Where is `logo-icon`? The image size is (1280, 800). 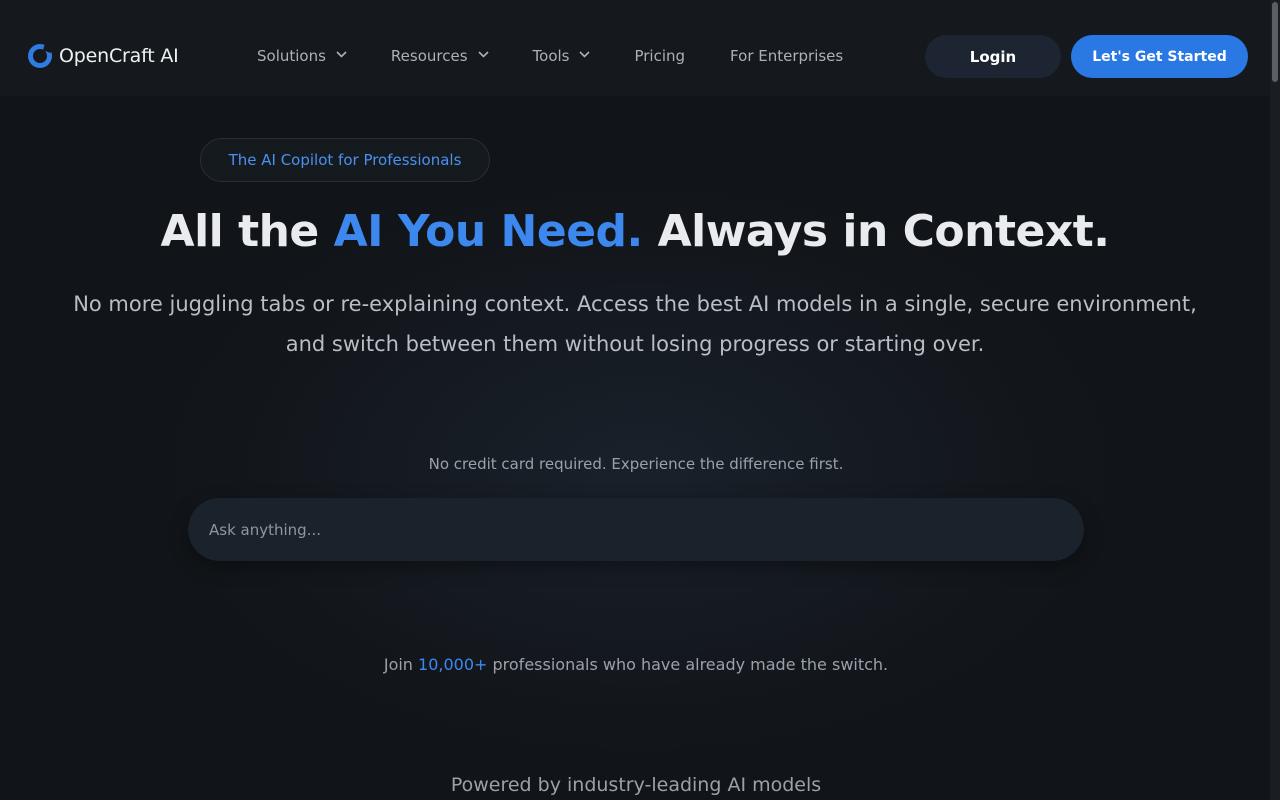 logo-icon is located at coordinates (40, 56).